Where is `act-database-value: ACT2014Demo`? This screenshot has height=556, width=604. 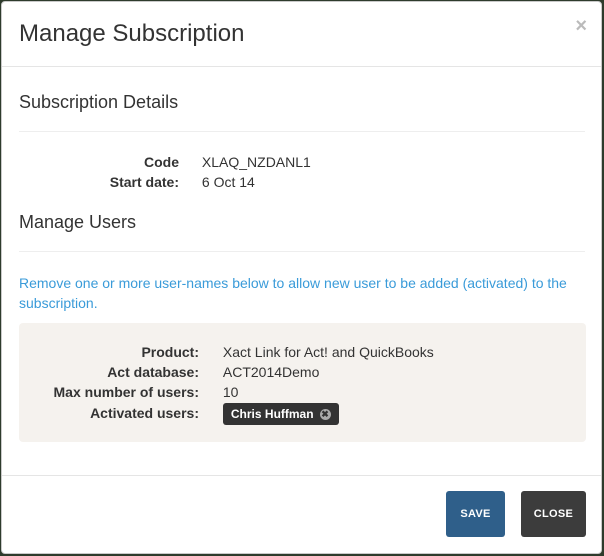
act-database-value: ACT2014Demo is located at coordinates (271, 372).